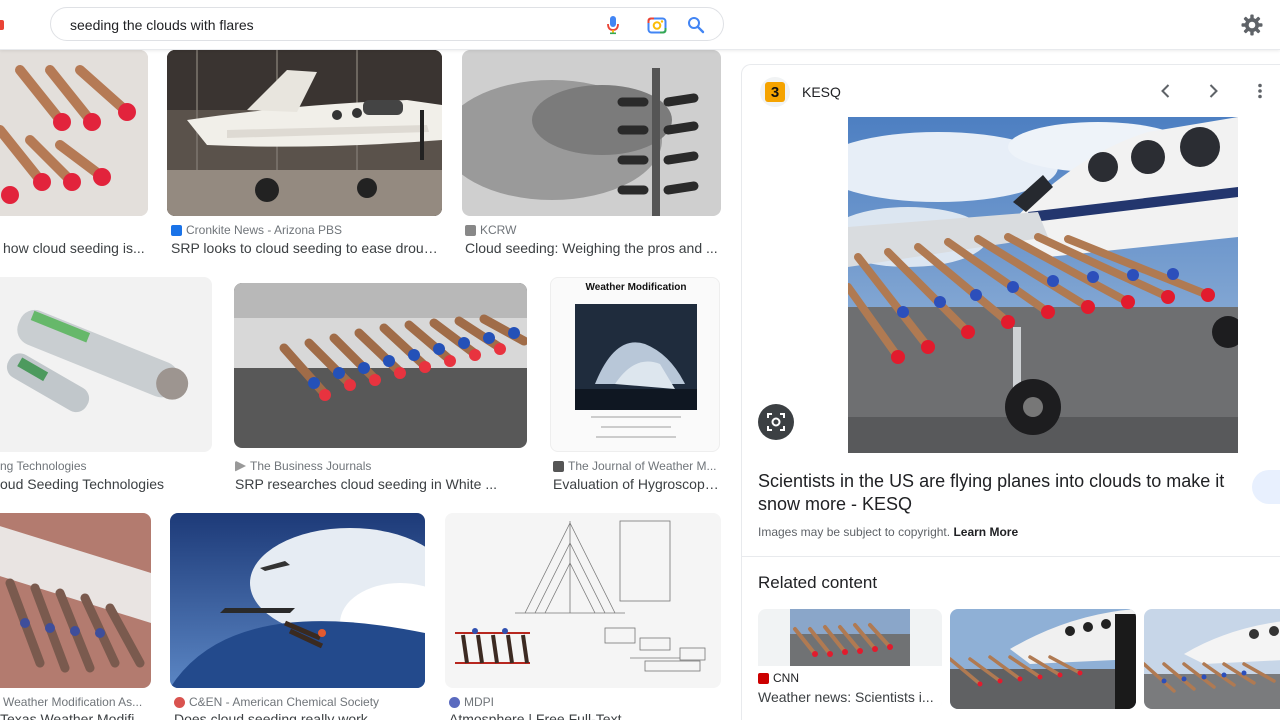 This screenshot has width=1280, height=720. What do you see at coordinates (696, 25) in the screenshot?
I see `search-icon` at bounding box center [696, 25].